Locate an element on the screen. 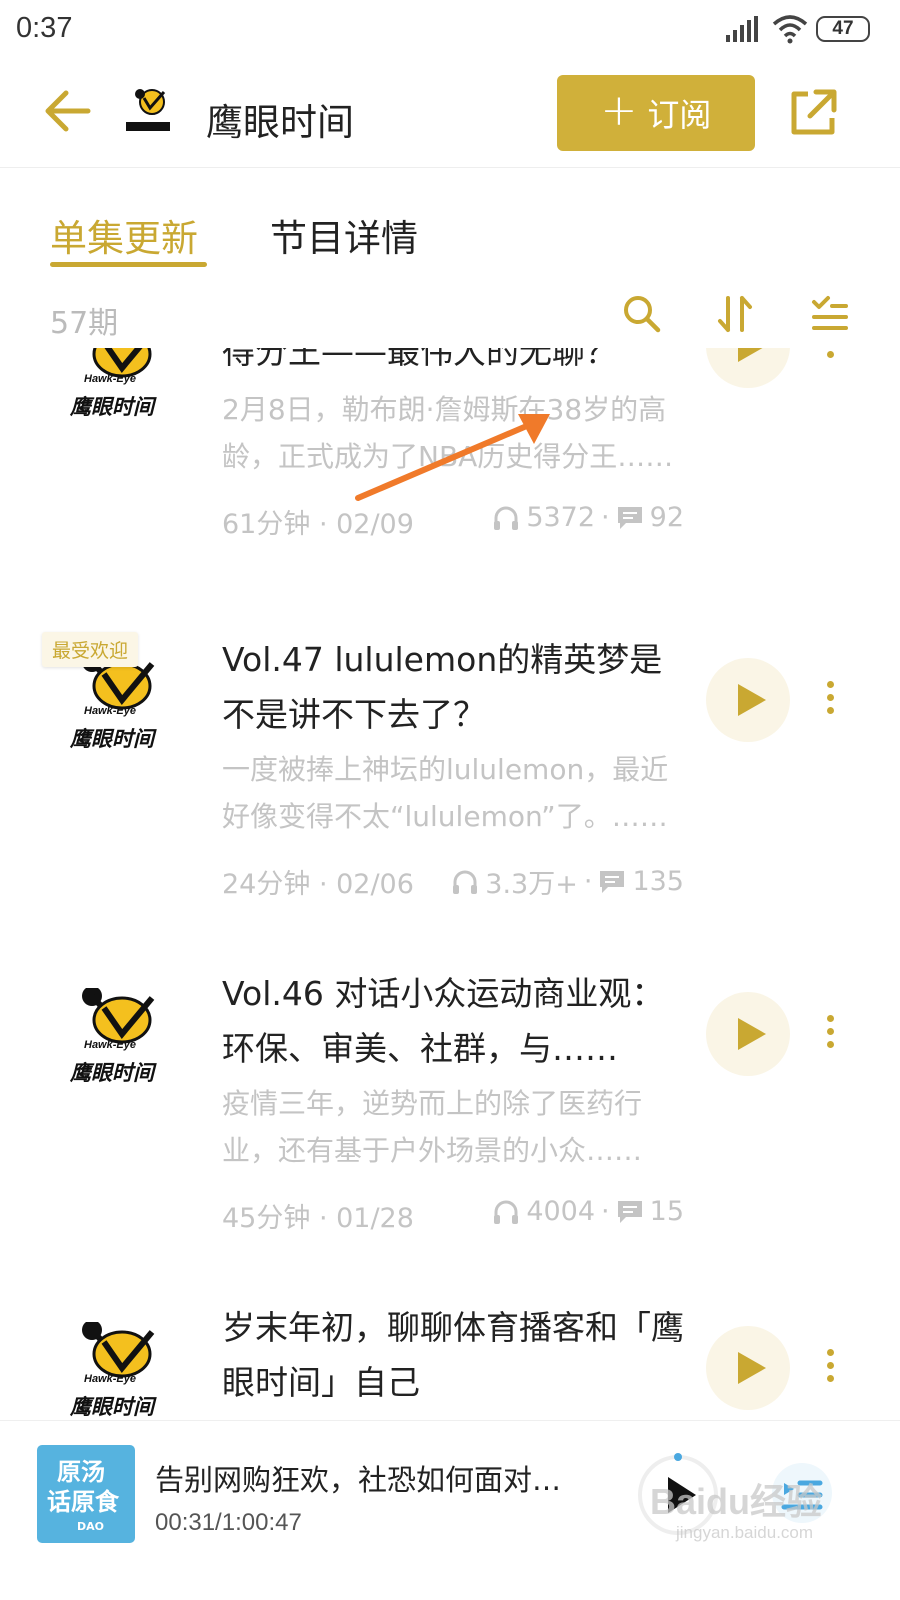  play-count: 3.3万+ is located at coordinates (531, 884).